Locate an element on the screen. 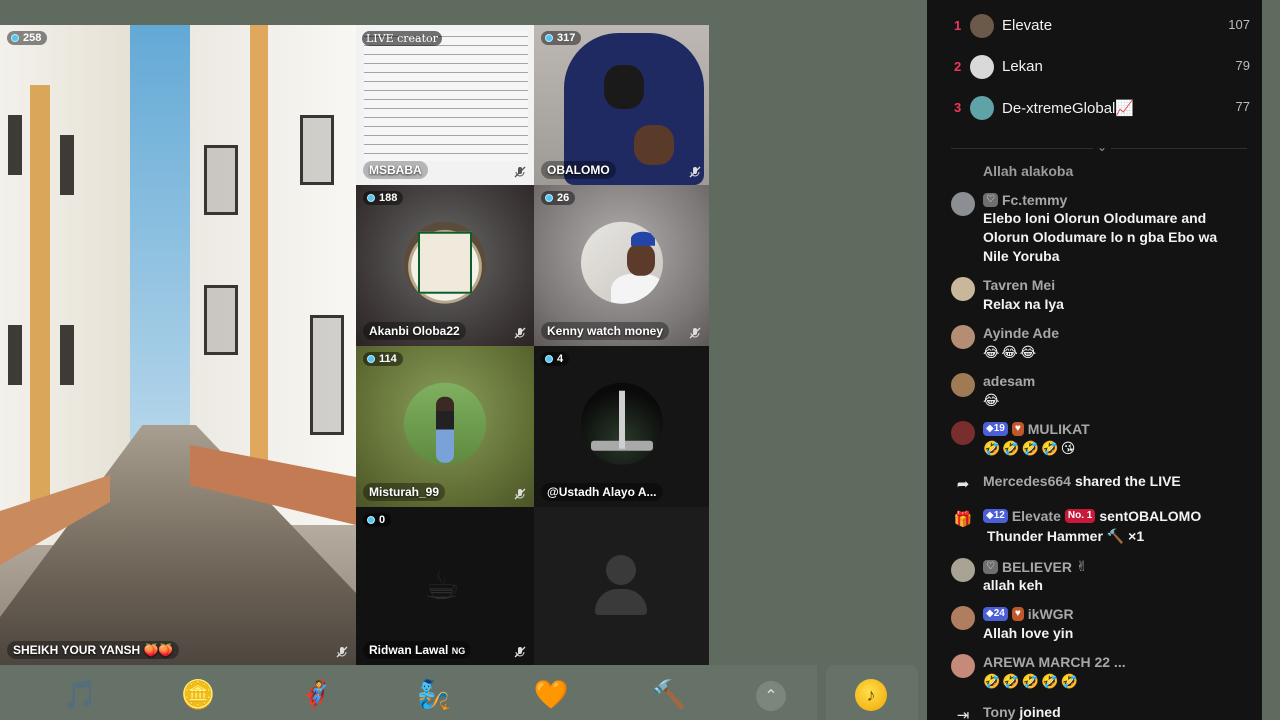 The width and height of the screenshot is (1280, 720). guest-name: MSBABA is located at coordinates (395, 170).